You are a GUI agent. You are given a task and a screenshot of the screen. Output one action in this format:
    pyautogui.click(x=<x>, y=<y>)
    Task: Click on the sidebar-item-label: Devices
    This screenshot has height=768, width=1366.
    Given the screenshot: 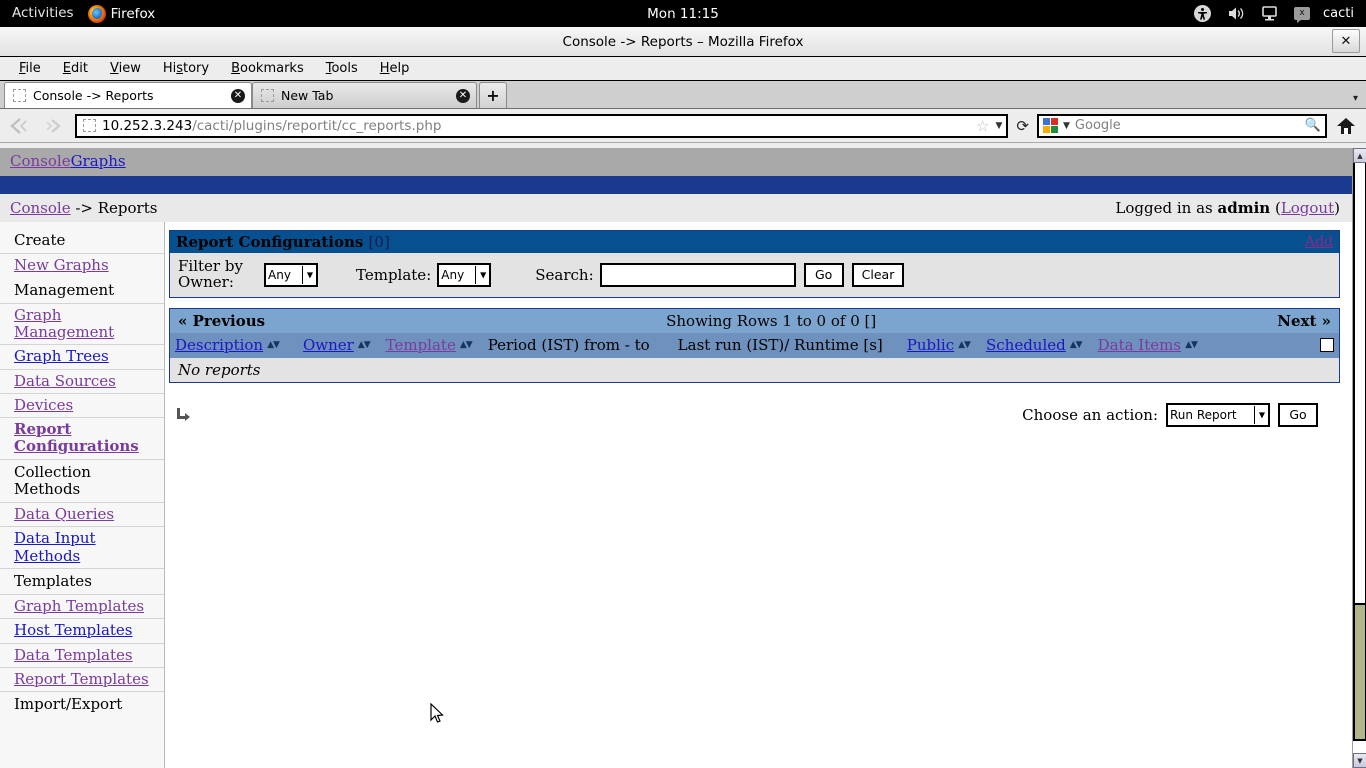 What is the action you would take?
    pyautogui.click(x=43, y=405)
    